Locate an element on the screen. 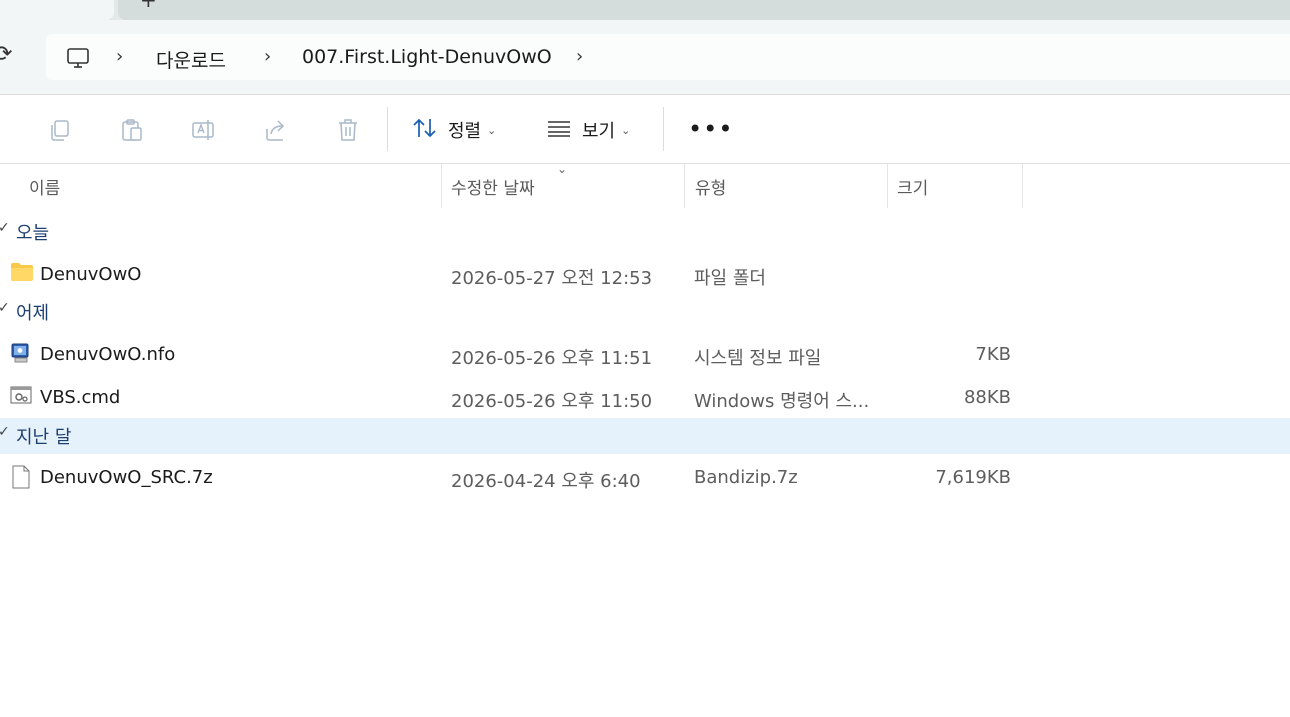  refresh-icon: ⟳ is located at coordinates (6, 54).